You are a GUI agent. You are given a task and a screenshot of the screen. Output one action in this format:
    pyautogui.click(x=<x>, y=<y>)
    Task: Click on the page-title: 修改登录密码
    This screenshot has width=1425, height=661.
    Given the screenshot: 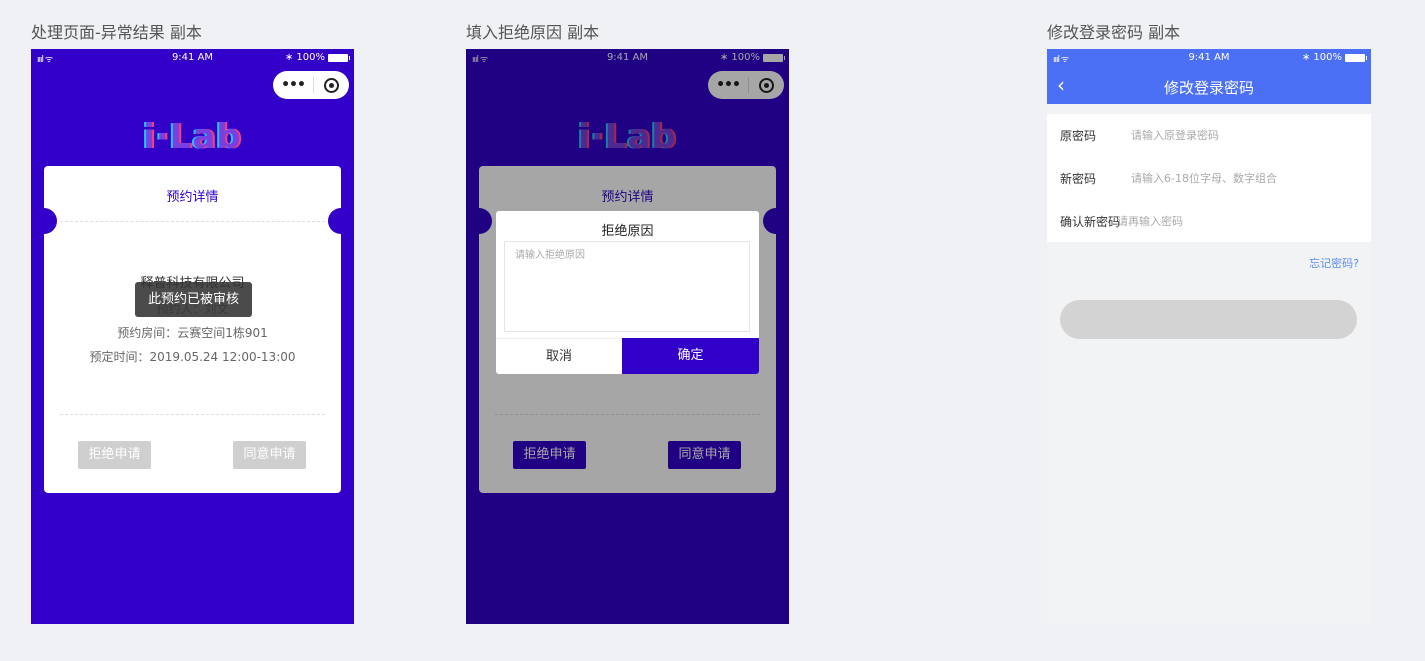 What is the action you would take?
    pyautogui.click(x=1208, y=88)
    